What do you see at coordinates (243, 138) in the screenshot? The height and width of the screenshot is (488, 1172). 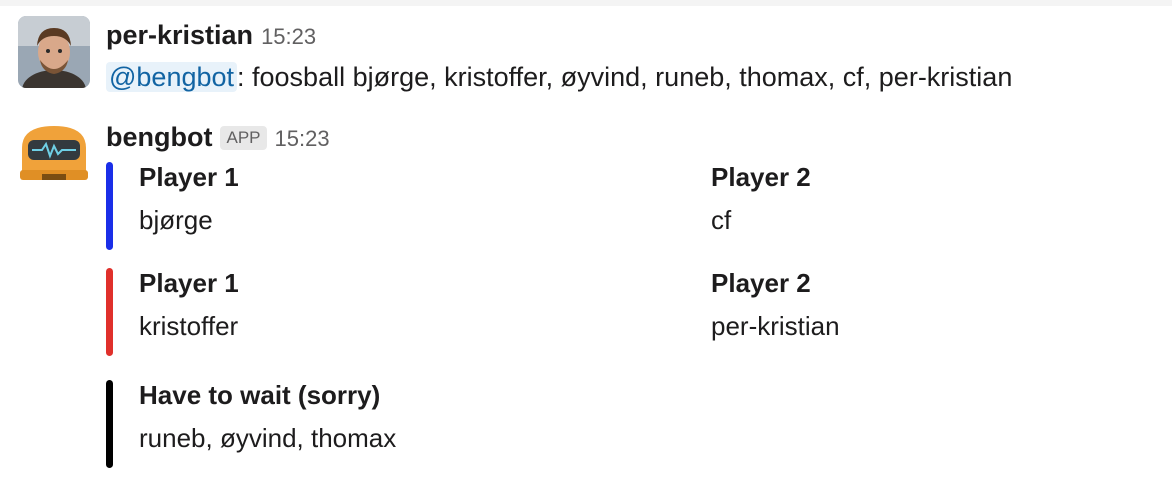 I see `app-badge: APP` at bounding box center [243, 138].